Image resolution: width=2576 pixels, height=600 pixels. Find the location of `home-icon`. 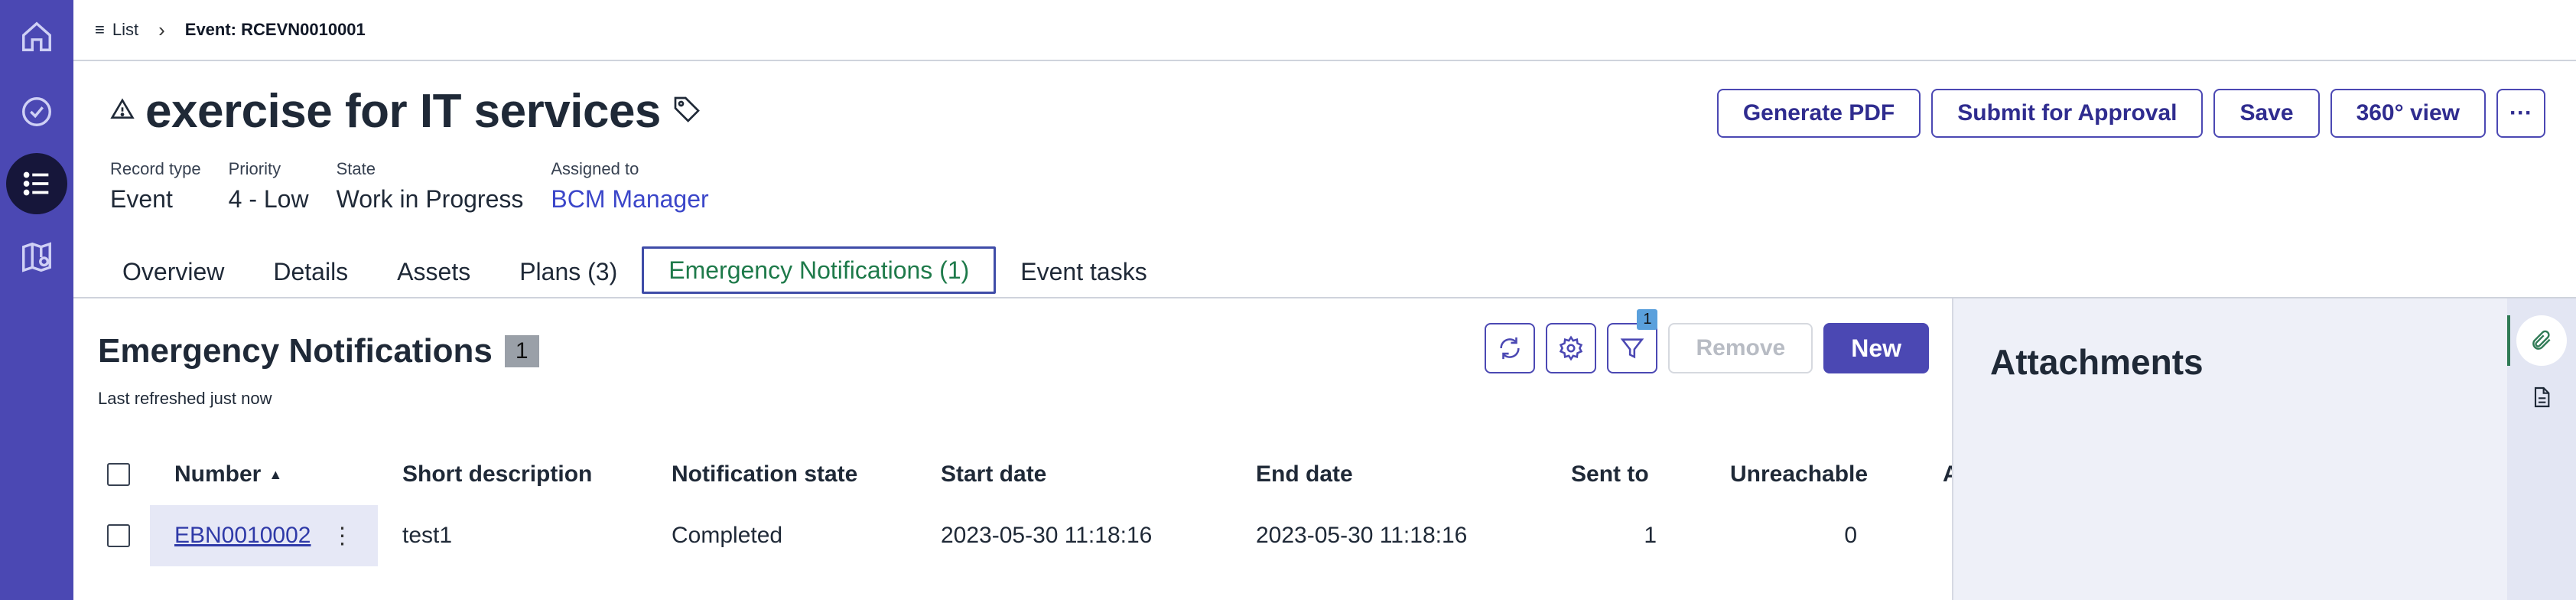

home-icon is located at coordinates (36, 36).